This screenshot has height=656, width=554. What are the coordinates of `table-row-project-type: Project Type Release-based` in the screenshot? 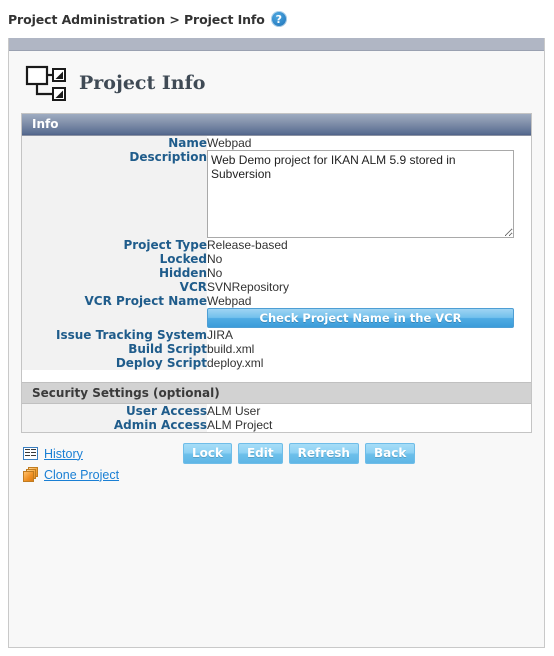 It's located at (276, 245).